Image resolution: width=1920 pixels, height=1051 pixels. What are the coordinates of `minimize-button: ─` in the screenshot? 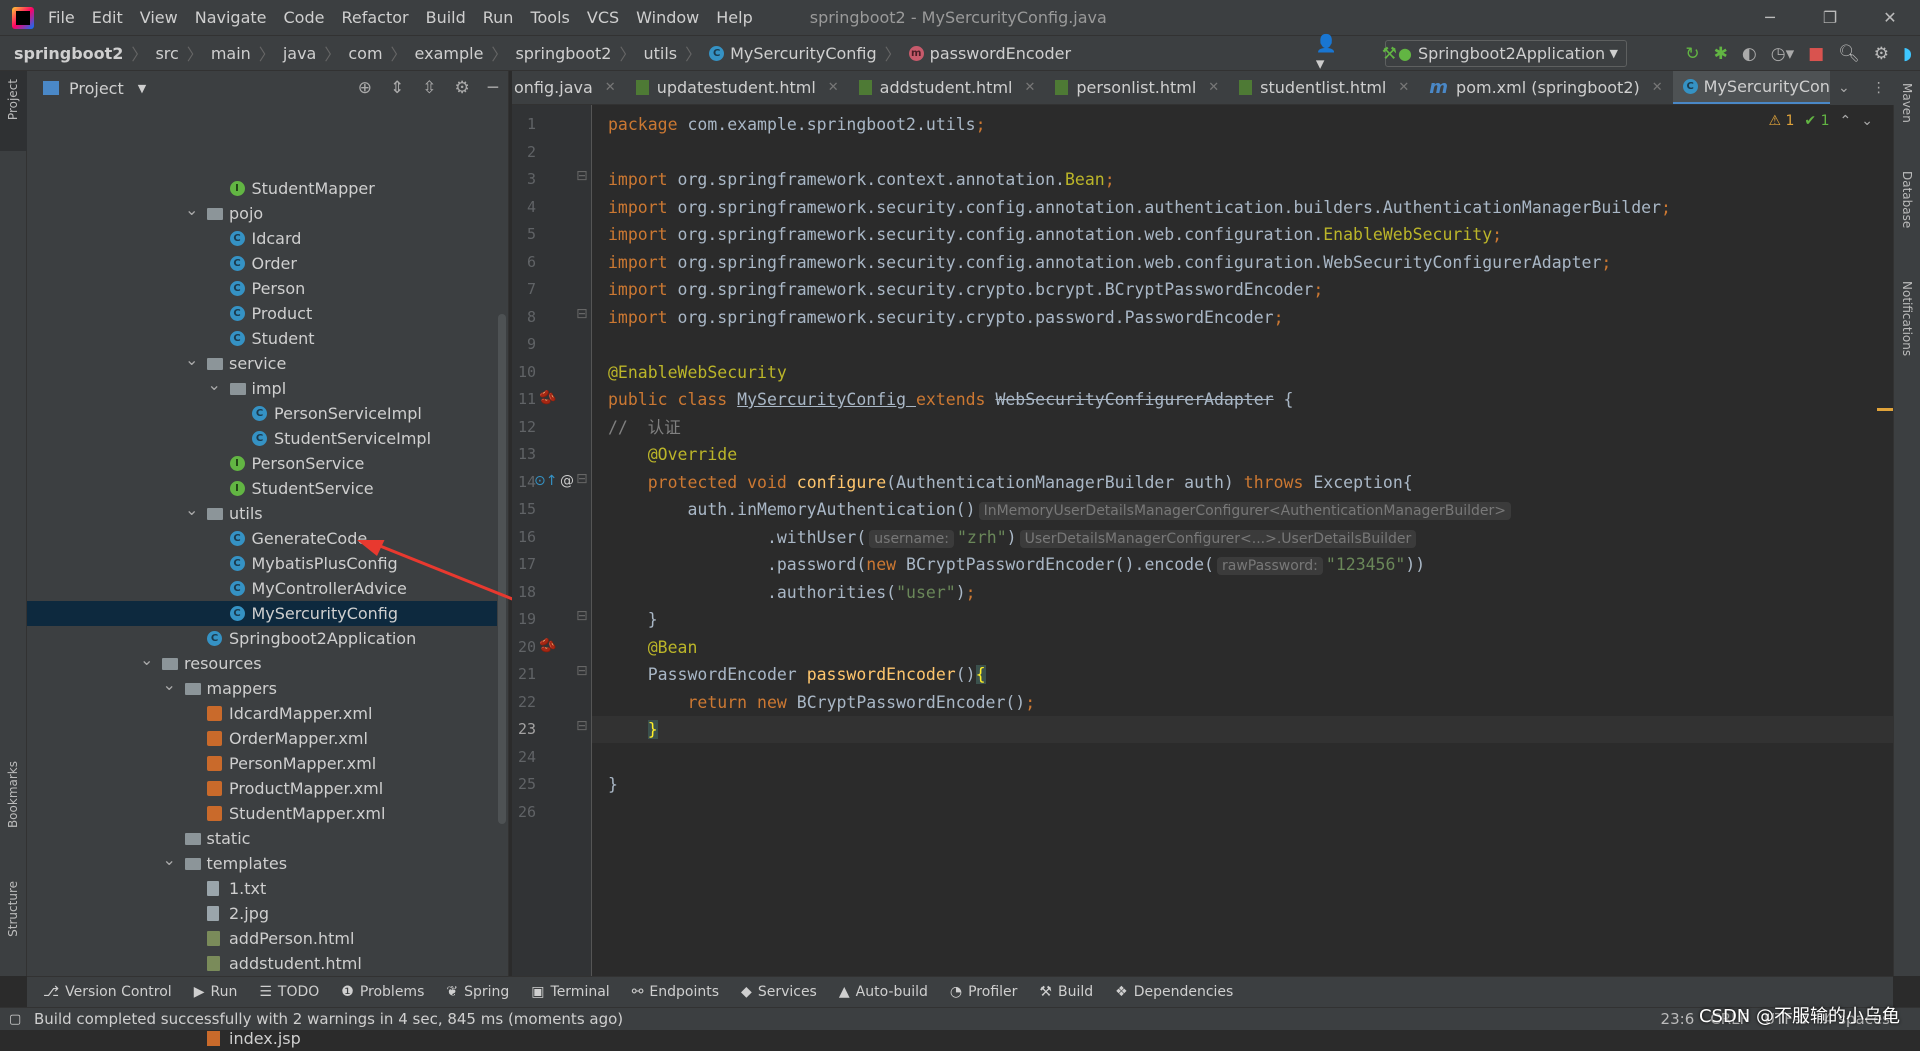 It's located at (1770, 18).